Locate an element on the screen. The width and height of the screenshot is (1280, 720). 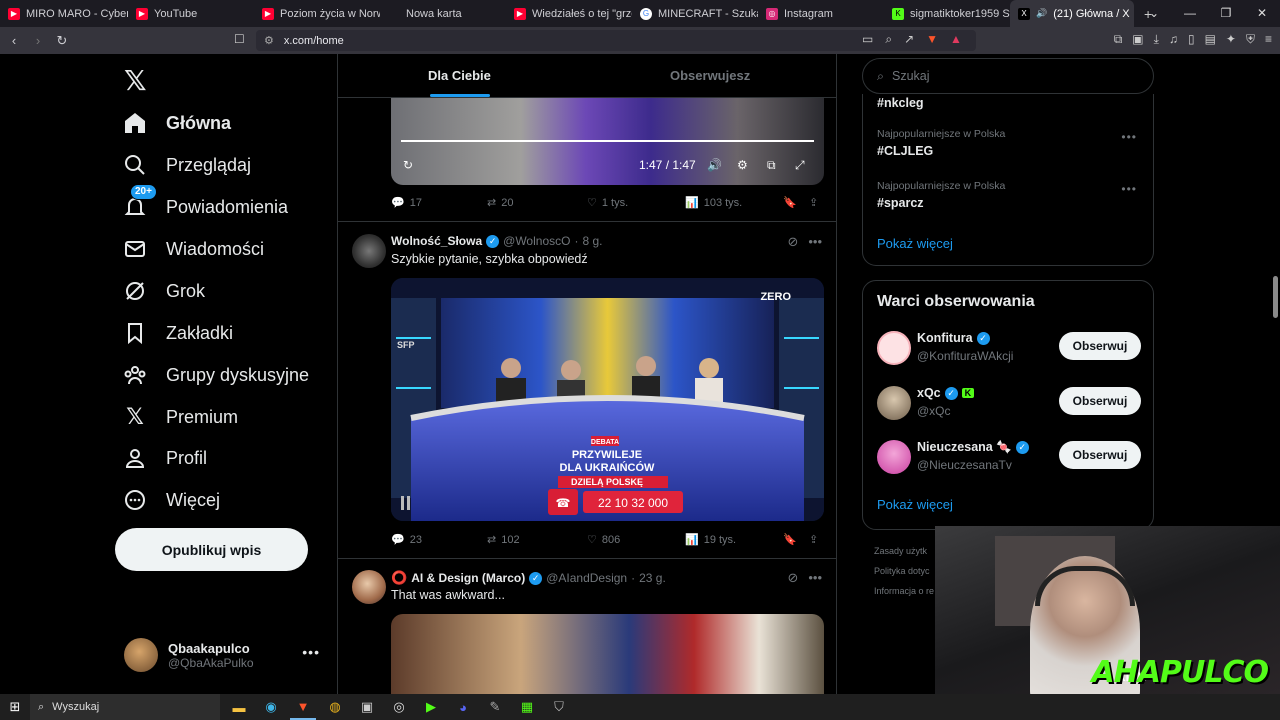
share-icon: ↗ is located at coordinates (909, 39).